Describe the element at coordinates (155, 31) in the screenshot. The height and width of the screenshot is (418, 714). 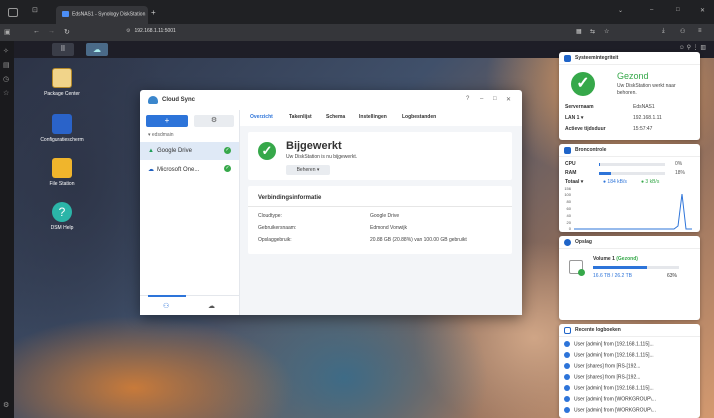
I see `url-text: 192.168.1.11:5001` at that location.